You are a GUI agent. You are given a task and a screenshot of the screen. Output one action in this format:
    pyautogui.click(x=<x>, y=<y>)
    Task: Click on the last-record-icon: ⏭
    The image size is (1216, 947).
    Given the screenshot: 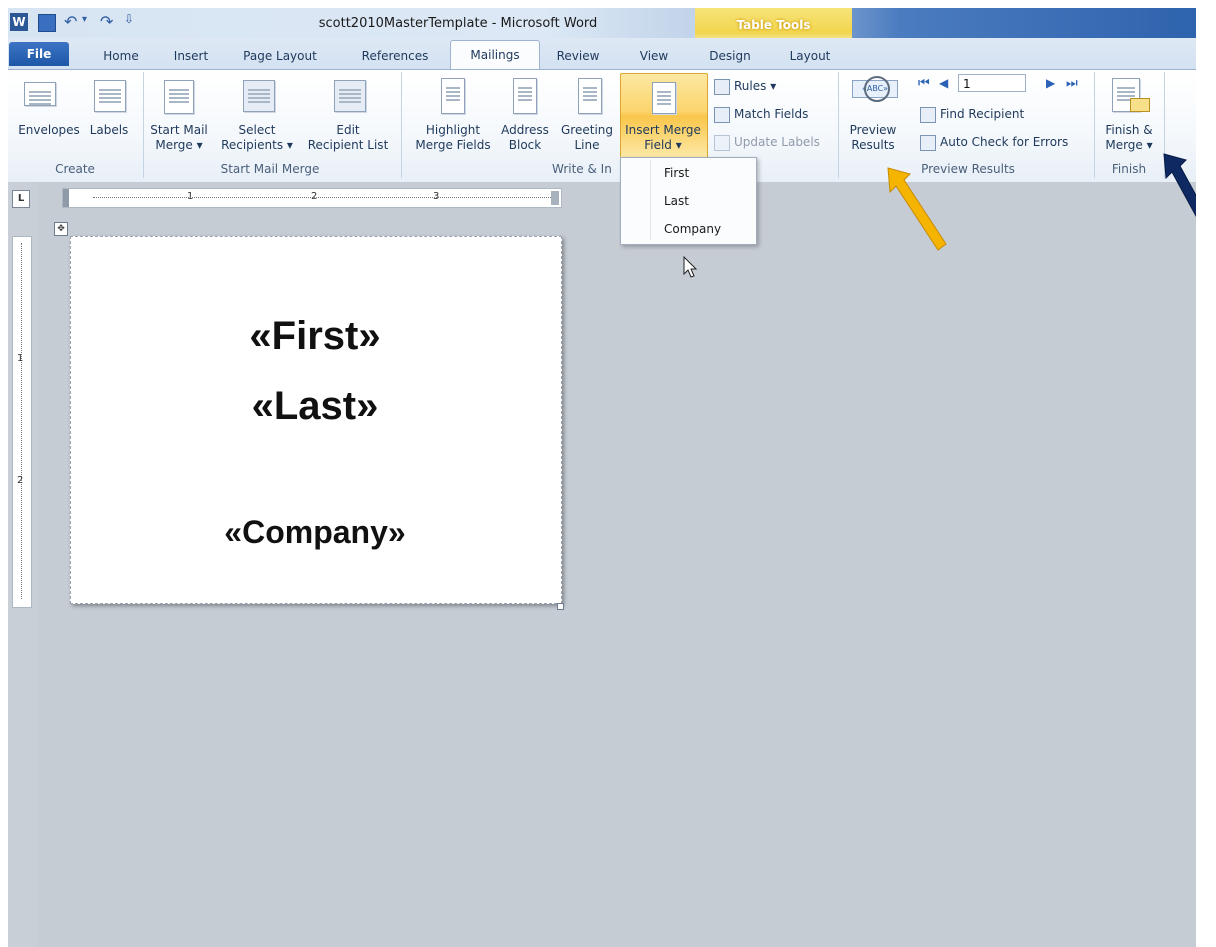 What is the action you would take?
    pyautogui.click(x=1072, y=83)
    